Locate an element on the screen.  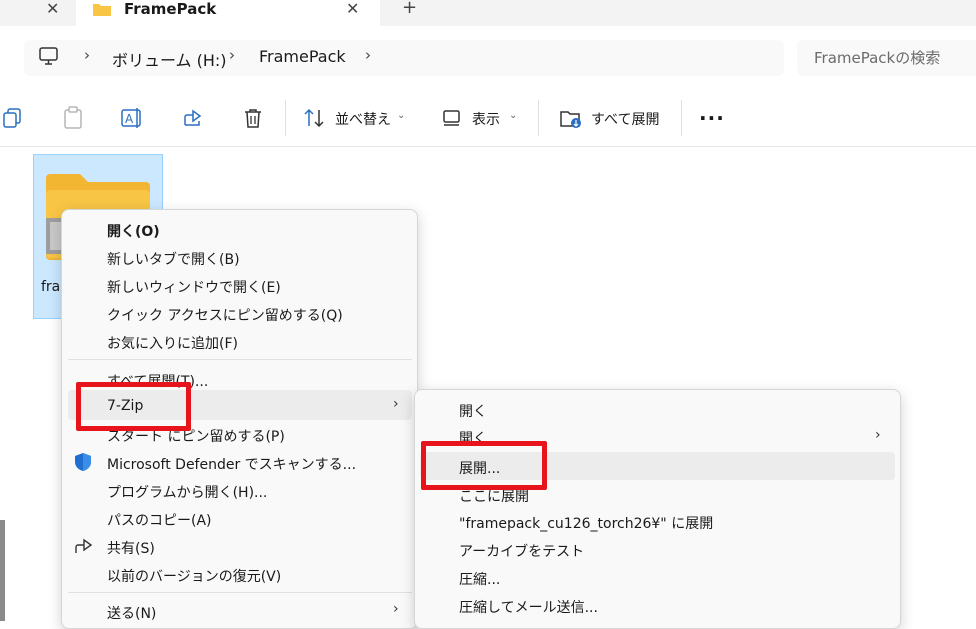
view-icon is located at coordinates (452, 120).